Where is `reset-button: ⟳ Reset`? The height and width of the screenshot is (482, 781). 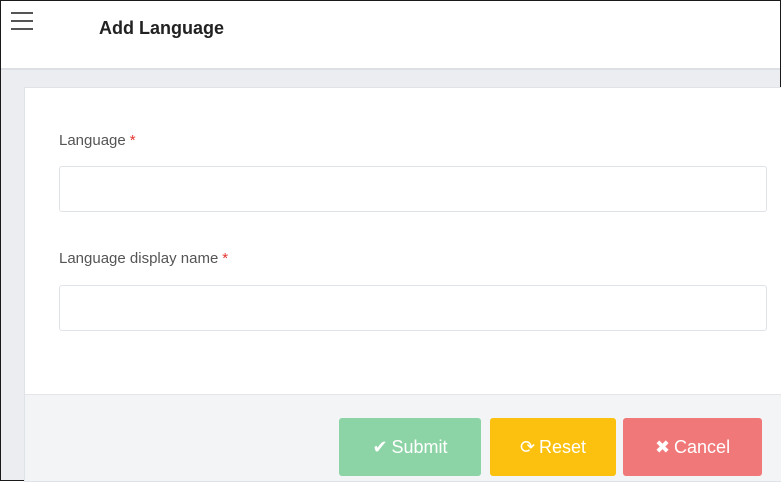 reset-button: ⟳ Reset is located at coordinates (553, 447).